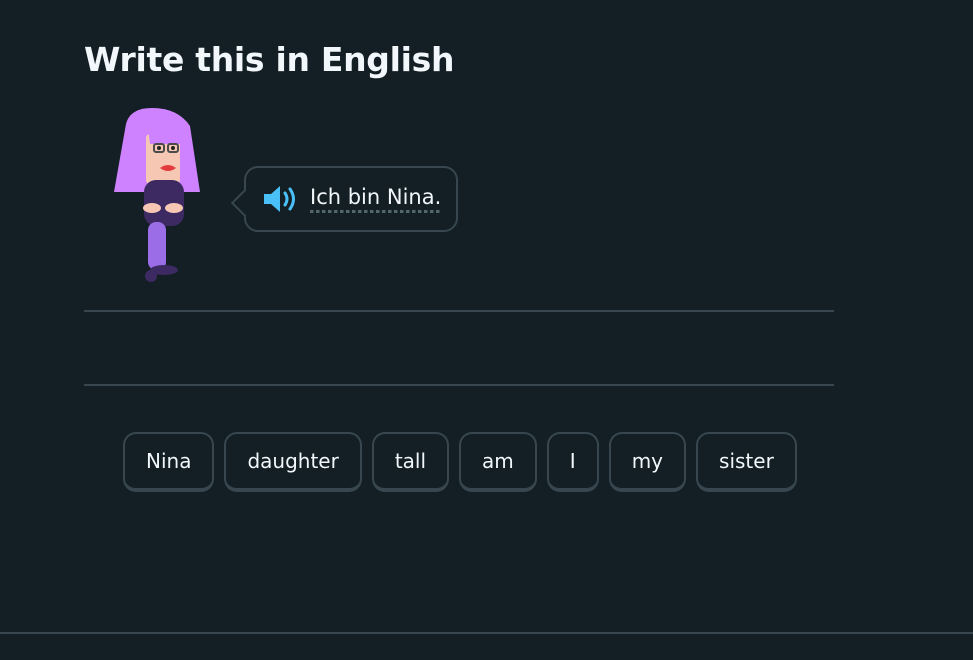 The width and height of the screenshot is (973, 660). What do you see at coordinates (486, 633) in the screenshot?
I see `footer-divider` at bounding box center [486, 633].